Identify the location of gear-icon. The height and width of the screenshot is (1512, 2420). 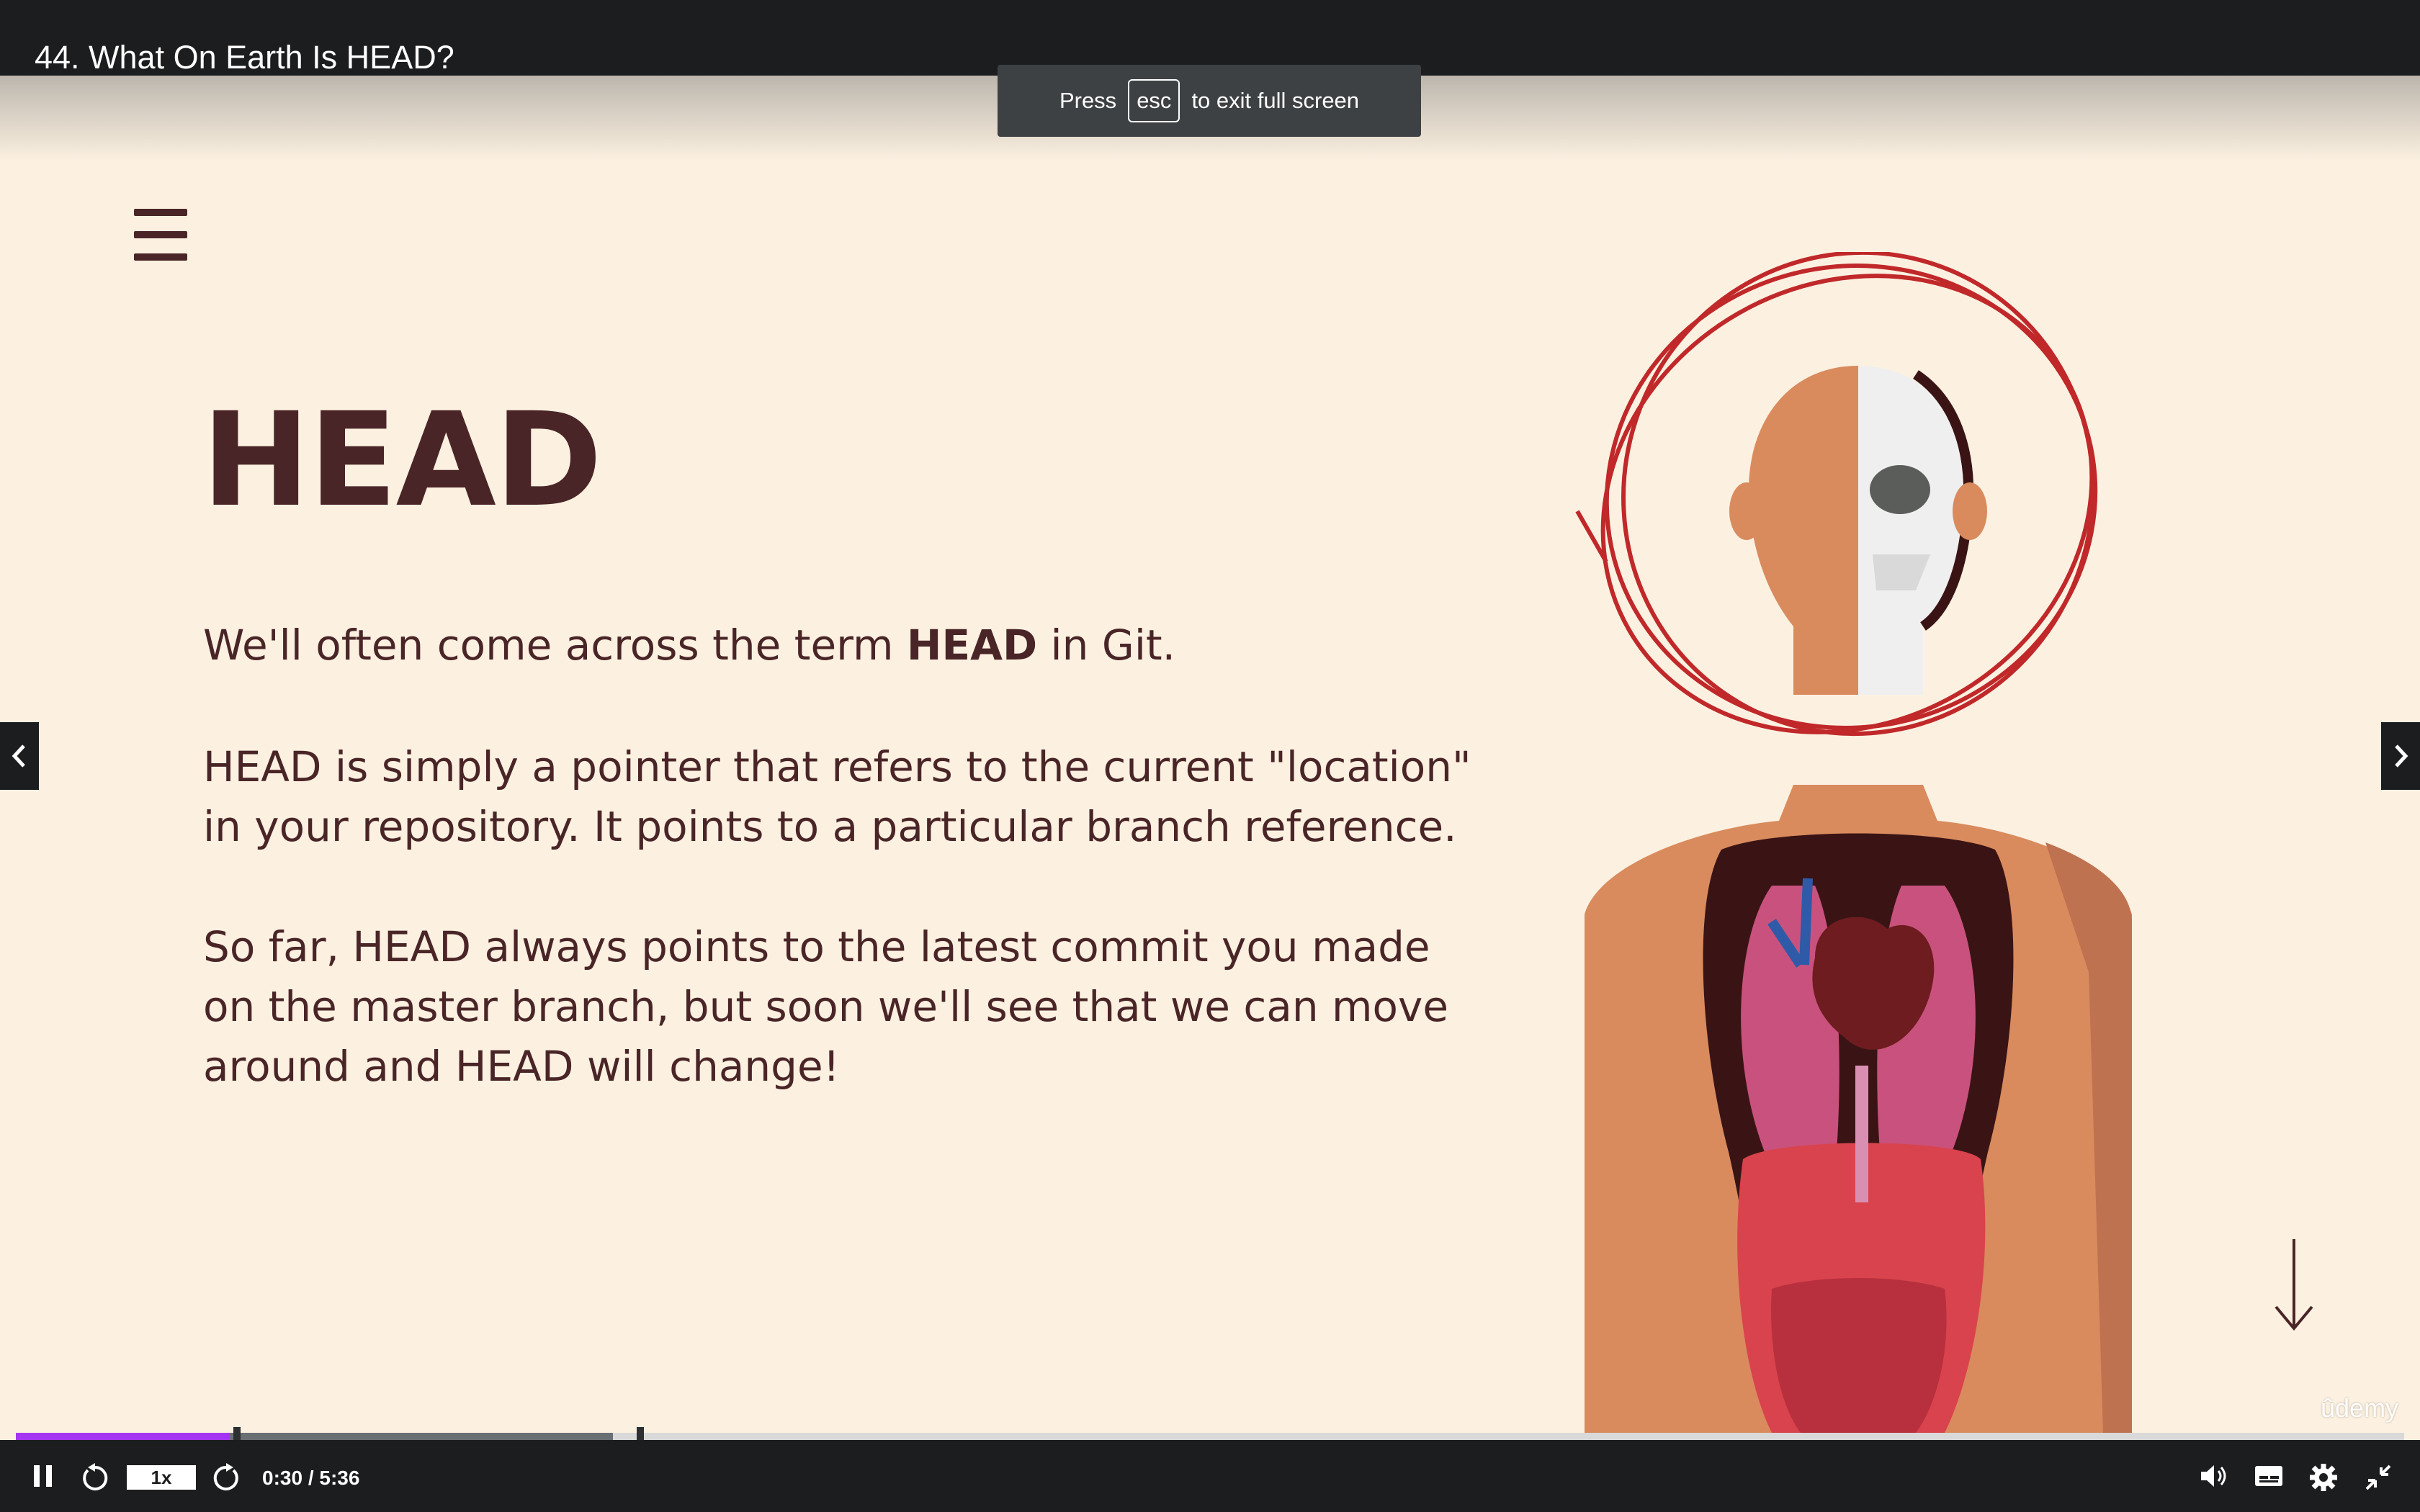
(2323, 1477).